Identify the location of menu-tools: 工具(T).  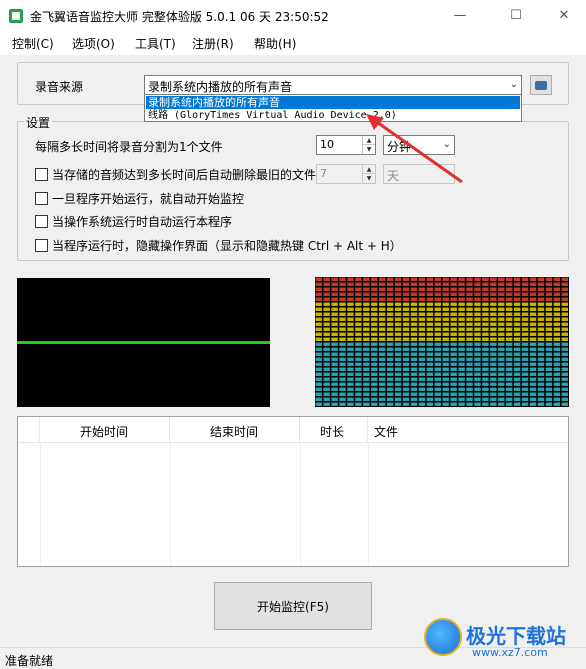
(155, 43).